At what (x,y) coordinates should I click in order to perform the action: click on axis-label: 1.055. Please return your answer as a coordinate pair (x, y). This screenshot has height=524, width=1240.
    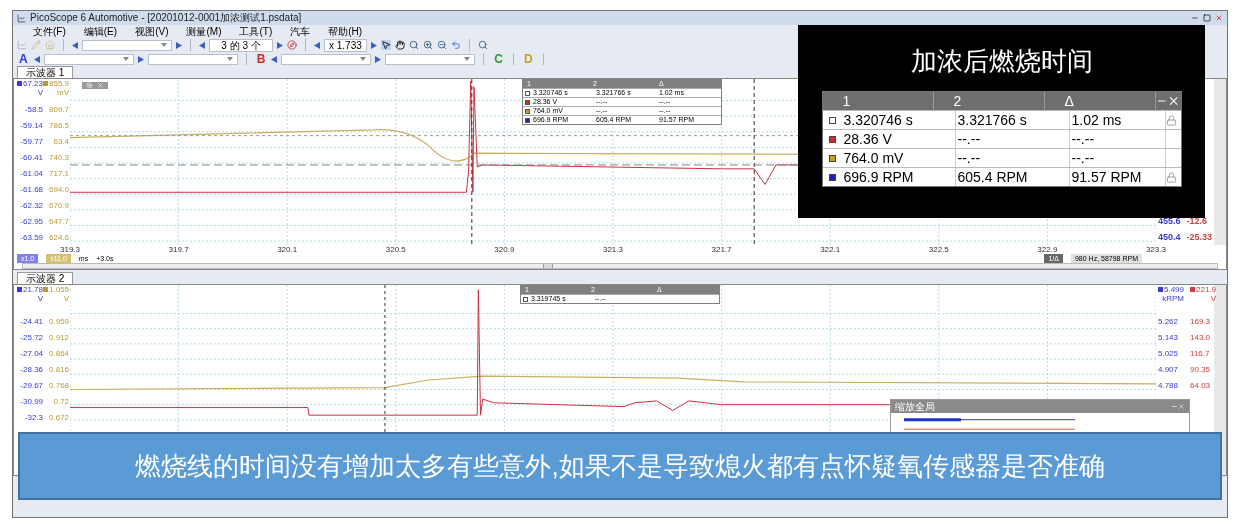
    Looking at the image, I should click on (59, 289).